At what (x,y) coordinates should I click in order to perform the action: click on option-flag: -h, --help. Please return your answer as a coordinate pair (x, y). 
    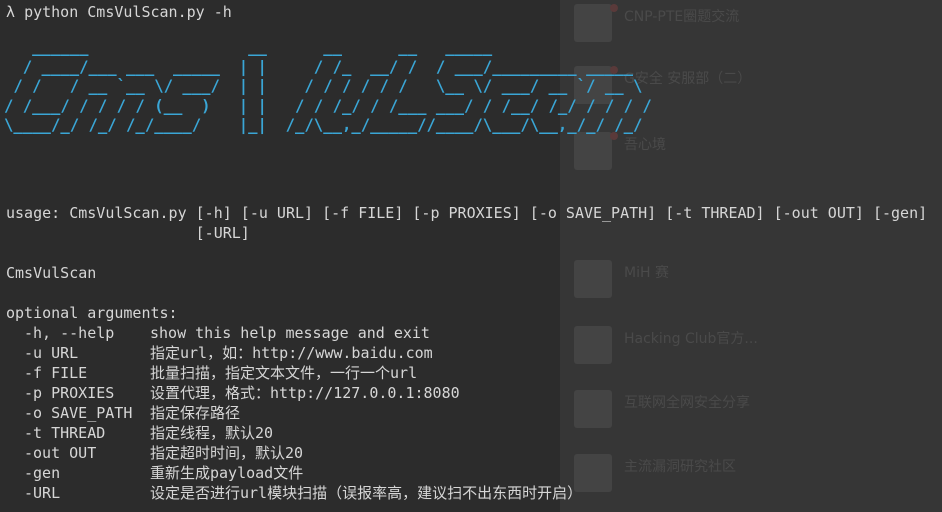
    Looking at the image, I should click on (69, 333).